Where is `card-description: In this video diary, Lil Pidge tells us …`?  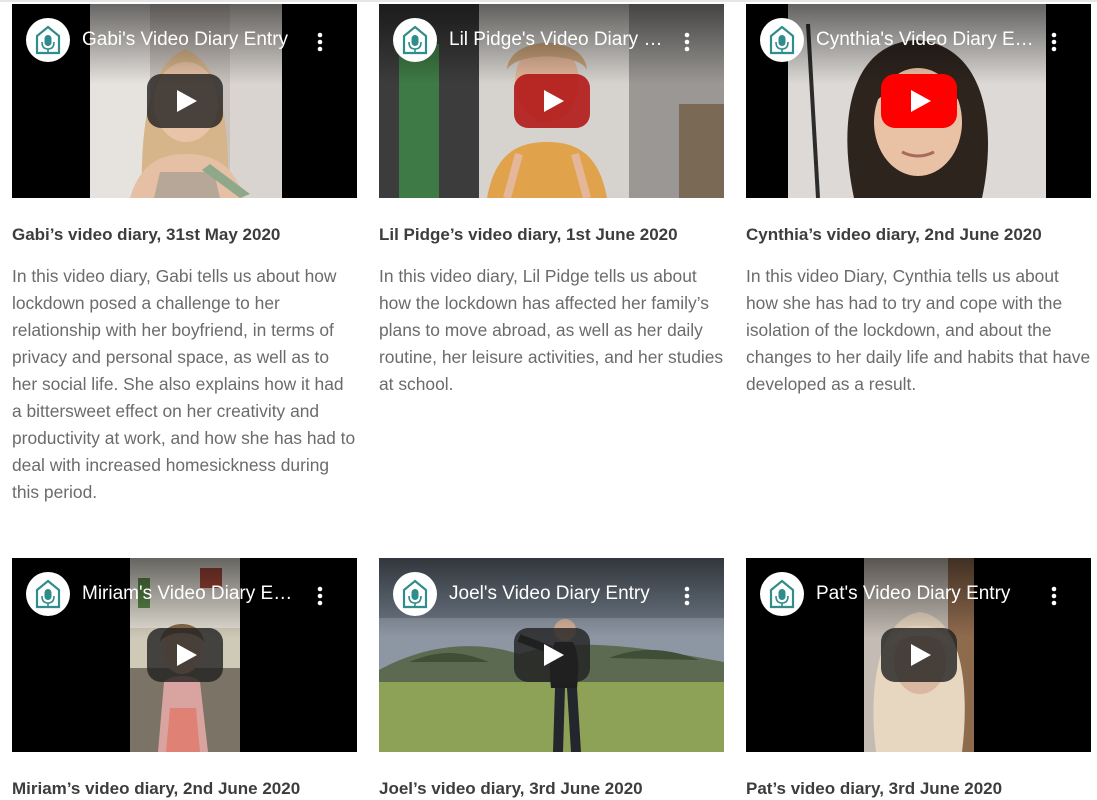
card-description: In this video diary, Lil Pidge tells us … is located at coordinates (551, 330).